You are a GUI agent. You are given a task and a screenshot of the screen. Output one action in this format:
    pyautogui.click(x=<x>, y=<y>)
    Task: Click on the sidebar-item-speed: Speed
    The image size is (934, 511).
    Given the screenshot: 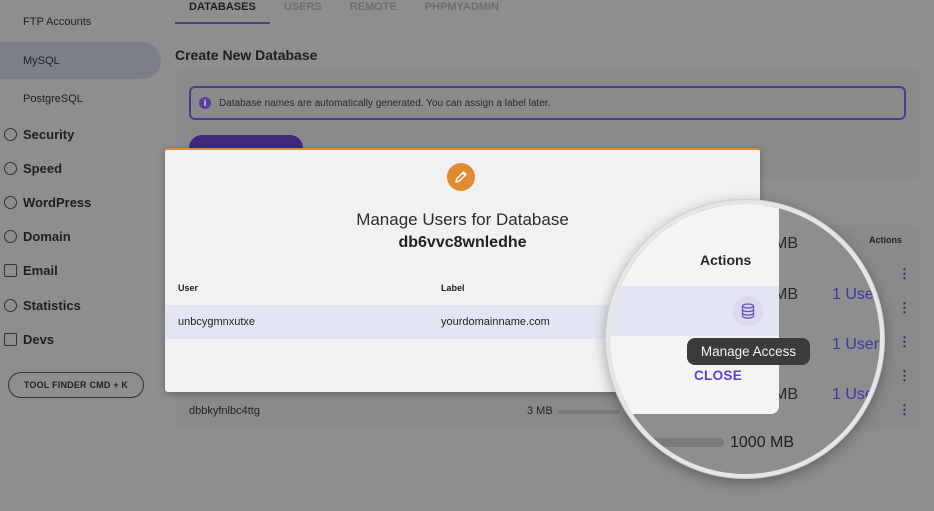 What is the action you would take?
    pyautogui.click(x=33, y=168)
    